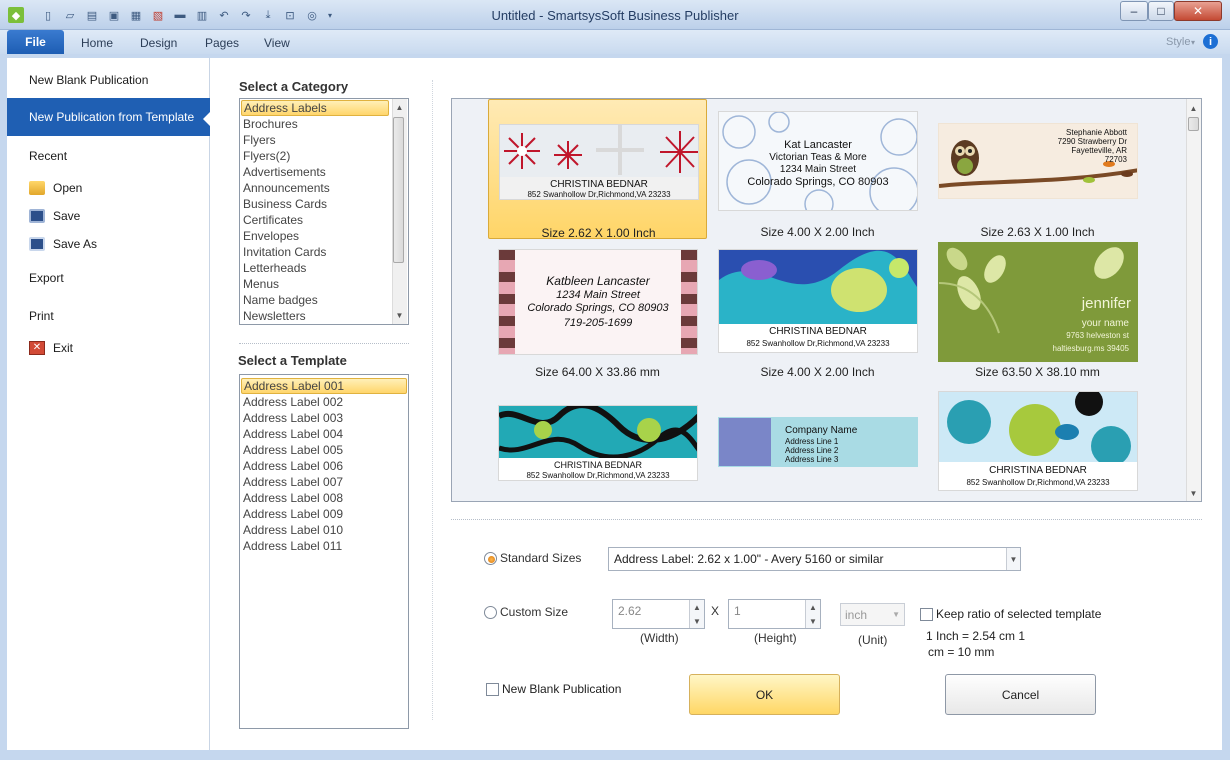  Describe the element at coordinates (108, 117) in the screenshot. I see `menu-new-from-template: New Publication from Template` at that location.